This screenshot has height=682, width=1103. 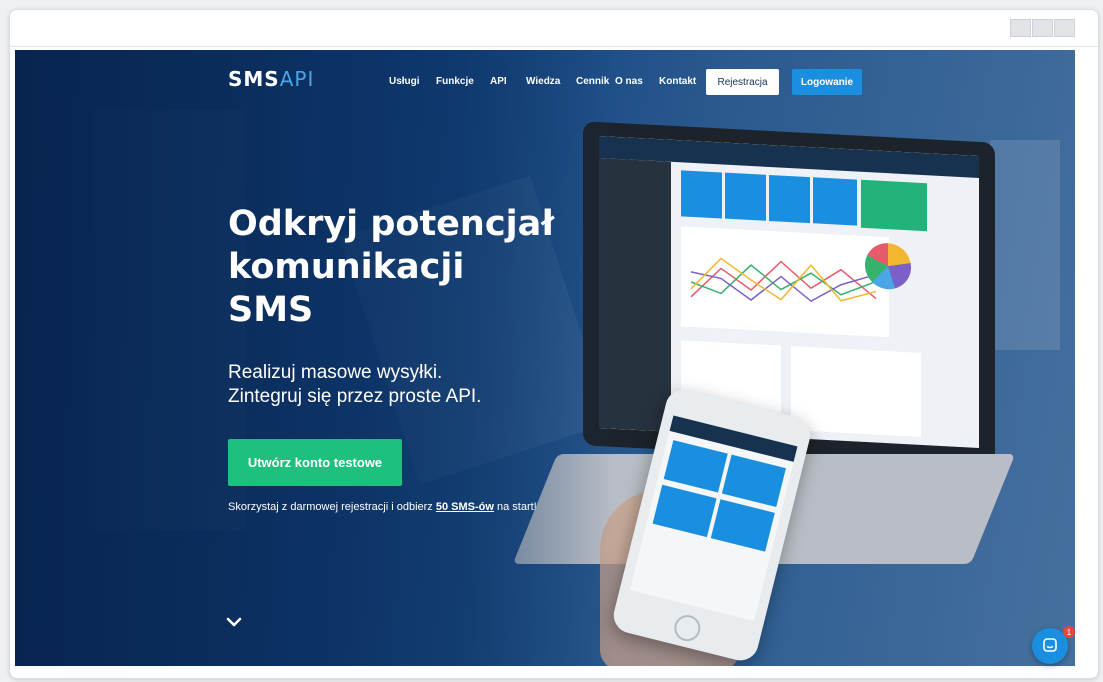 I want to click on subheadline-line: Zintegruj się przez proste API., so click(x=355, y=396).